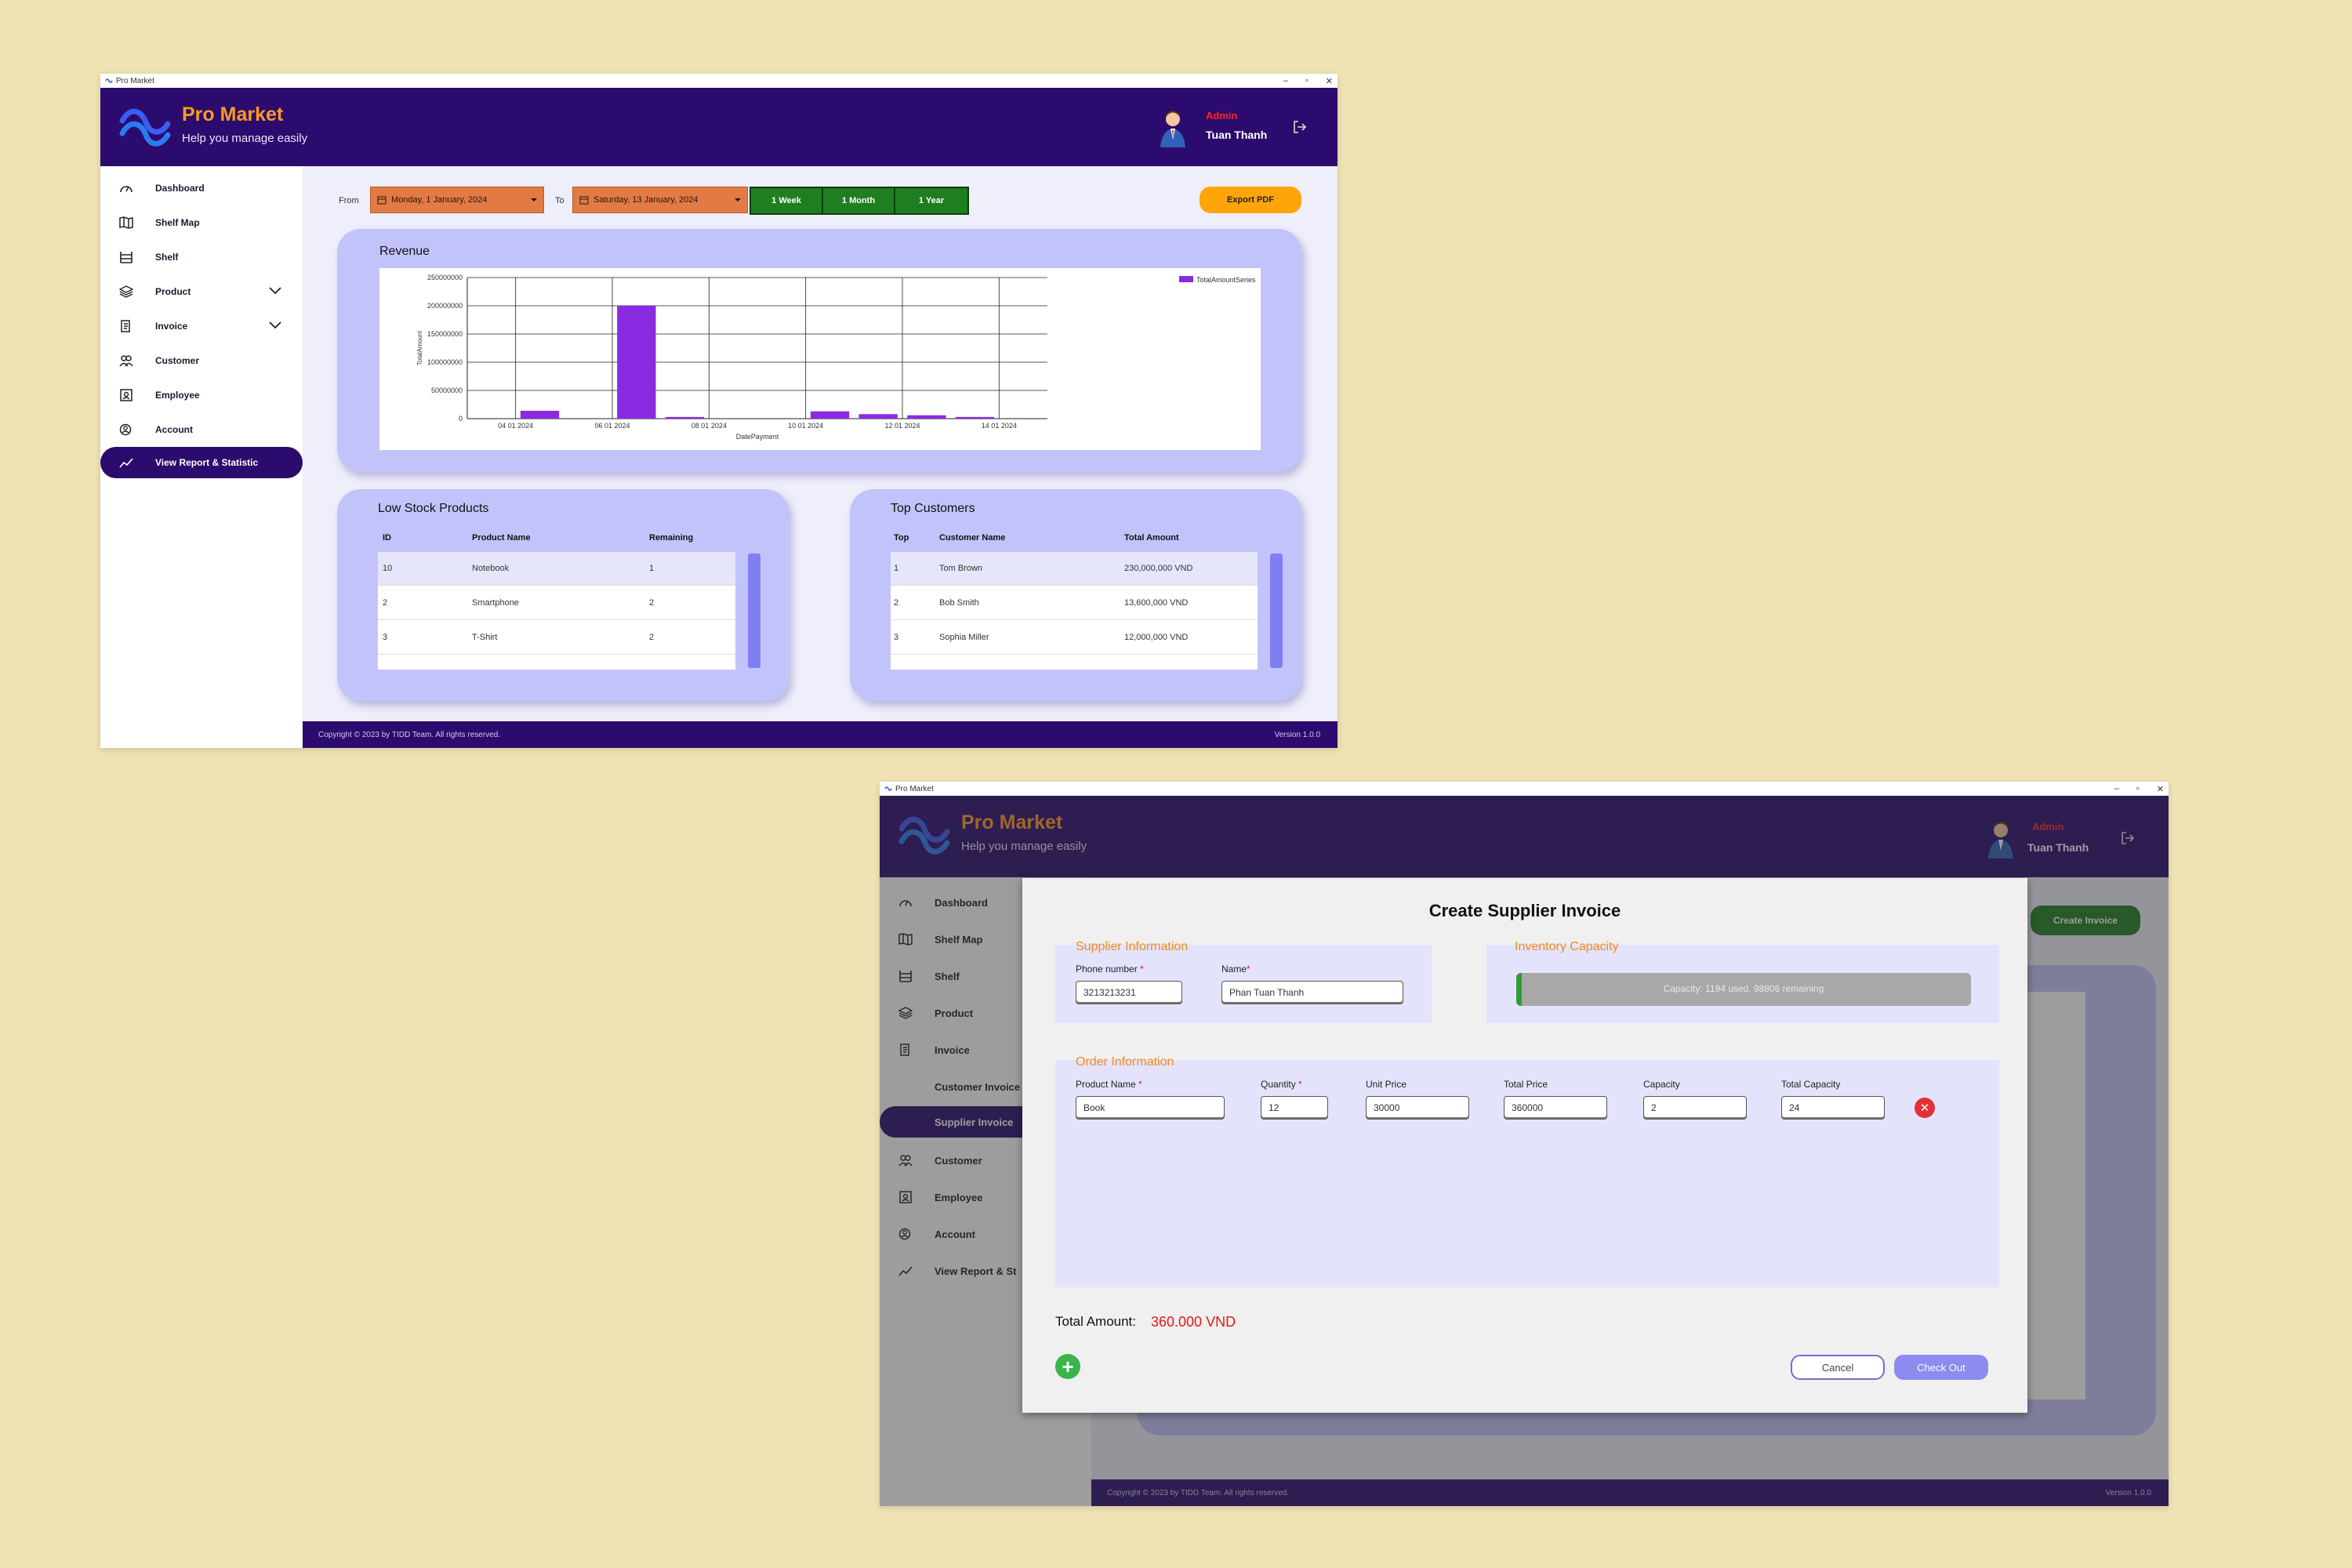 The height and width of the screenshot is (1568, 2352). I want to click on capacity-input: 2, so click(1695, 1108).